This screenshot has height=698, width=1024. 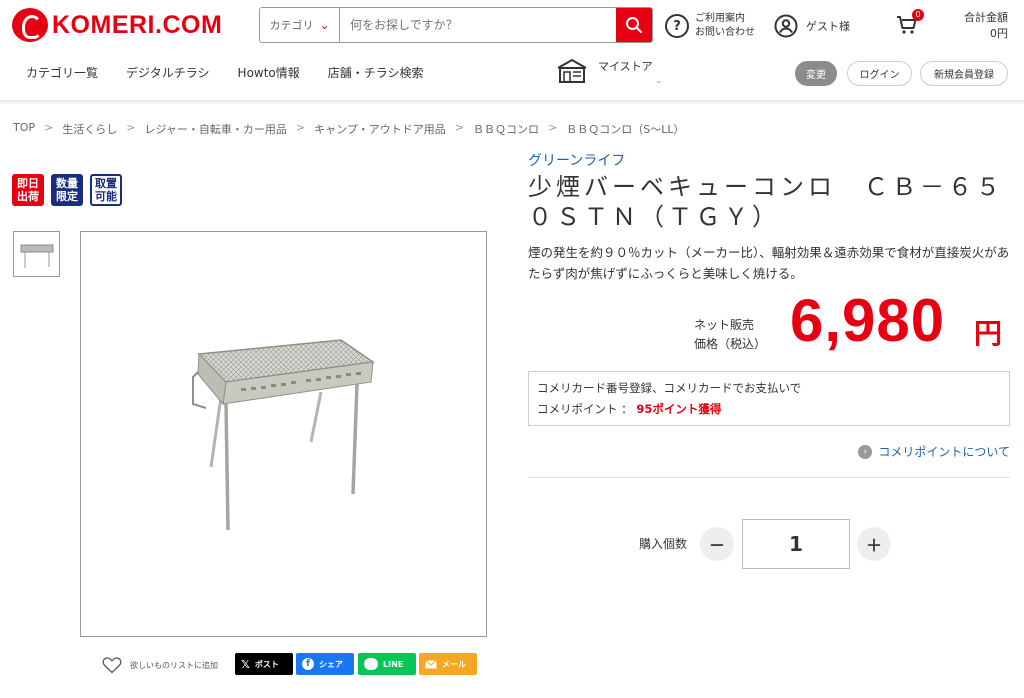 I want to click on login-button: ログイン, so click(x=879, y=73).